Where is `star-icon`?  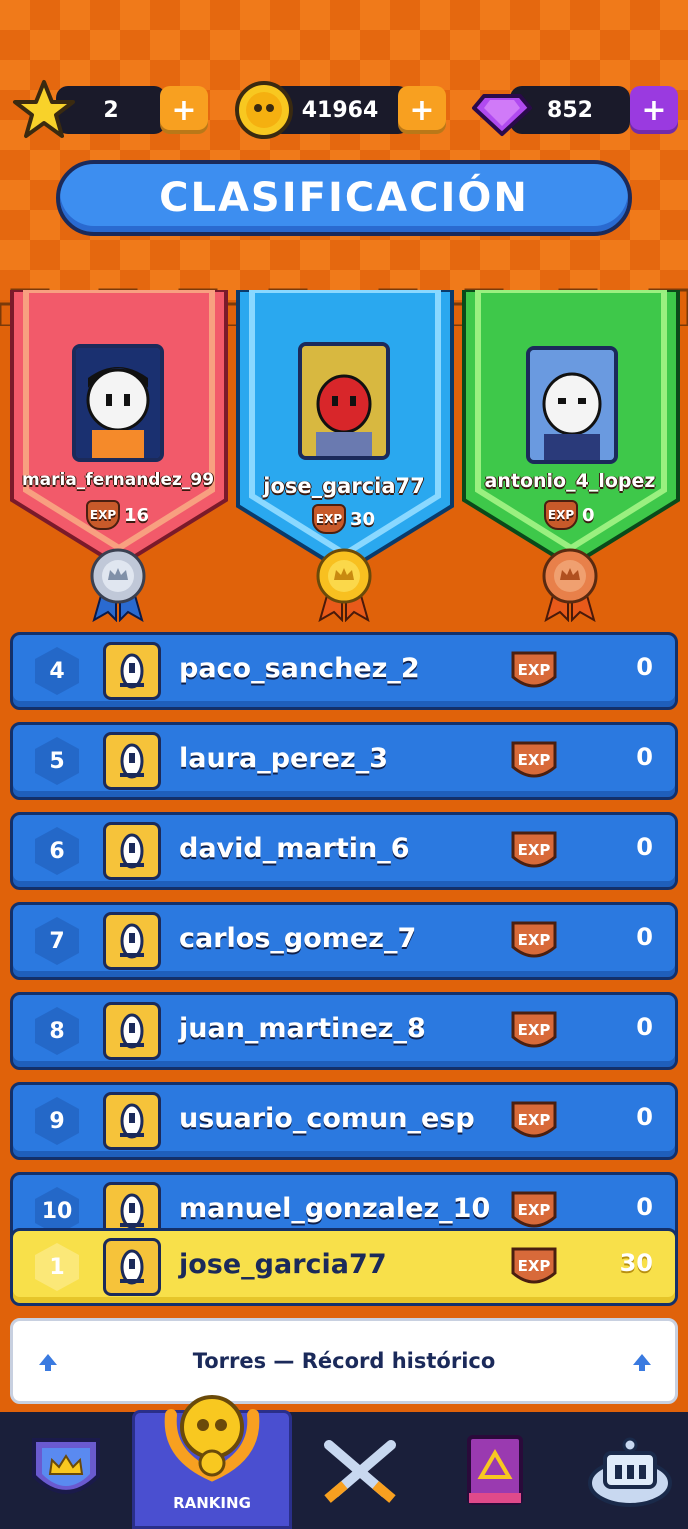
star-icon is located at coordinates (44, 109).